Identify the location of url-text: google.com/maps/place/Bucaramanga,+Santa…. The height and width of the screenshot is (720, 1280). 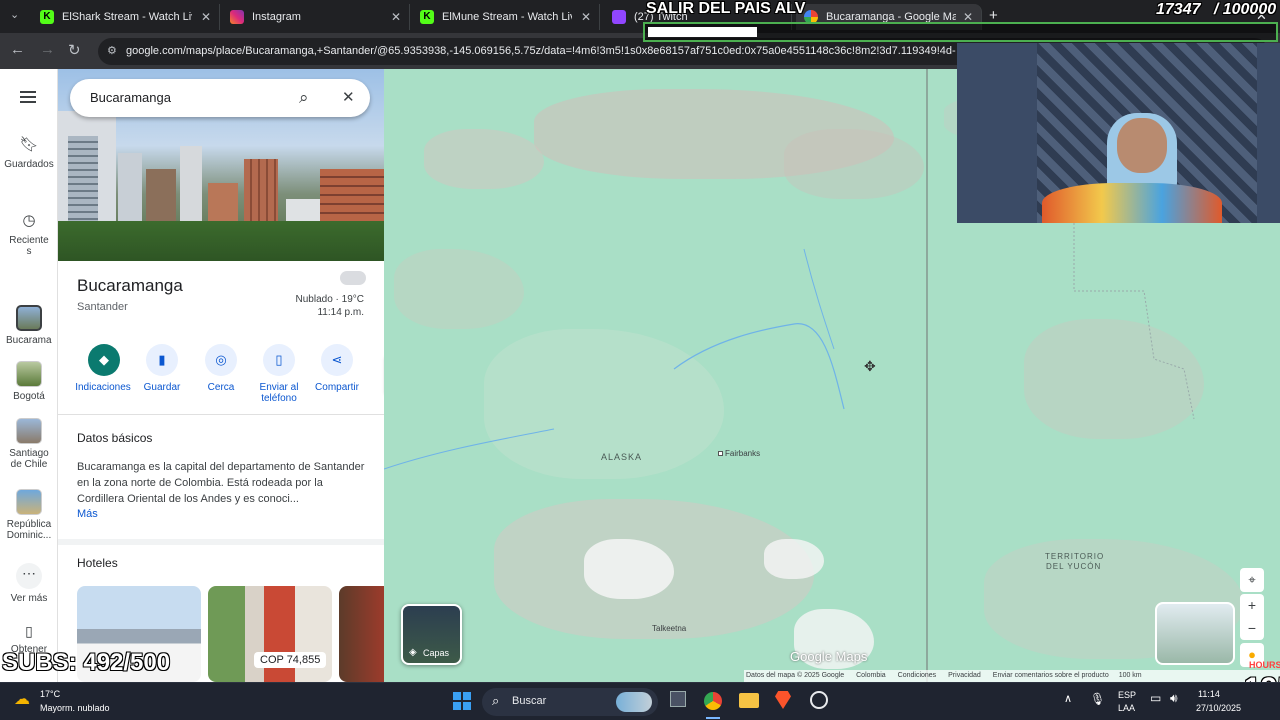
(541, 51).